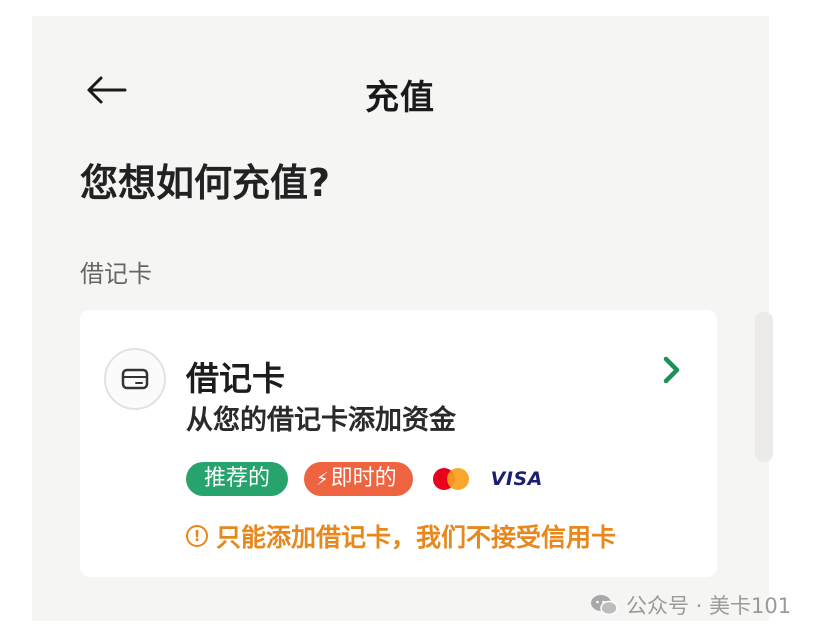 The width and height of the screenshot is (827, 637). I want to click on debit-only-warning: ! 只能添加借记卡，我们不接受信用卡, so click(401, 536).